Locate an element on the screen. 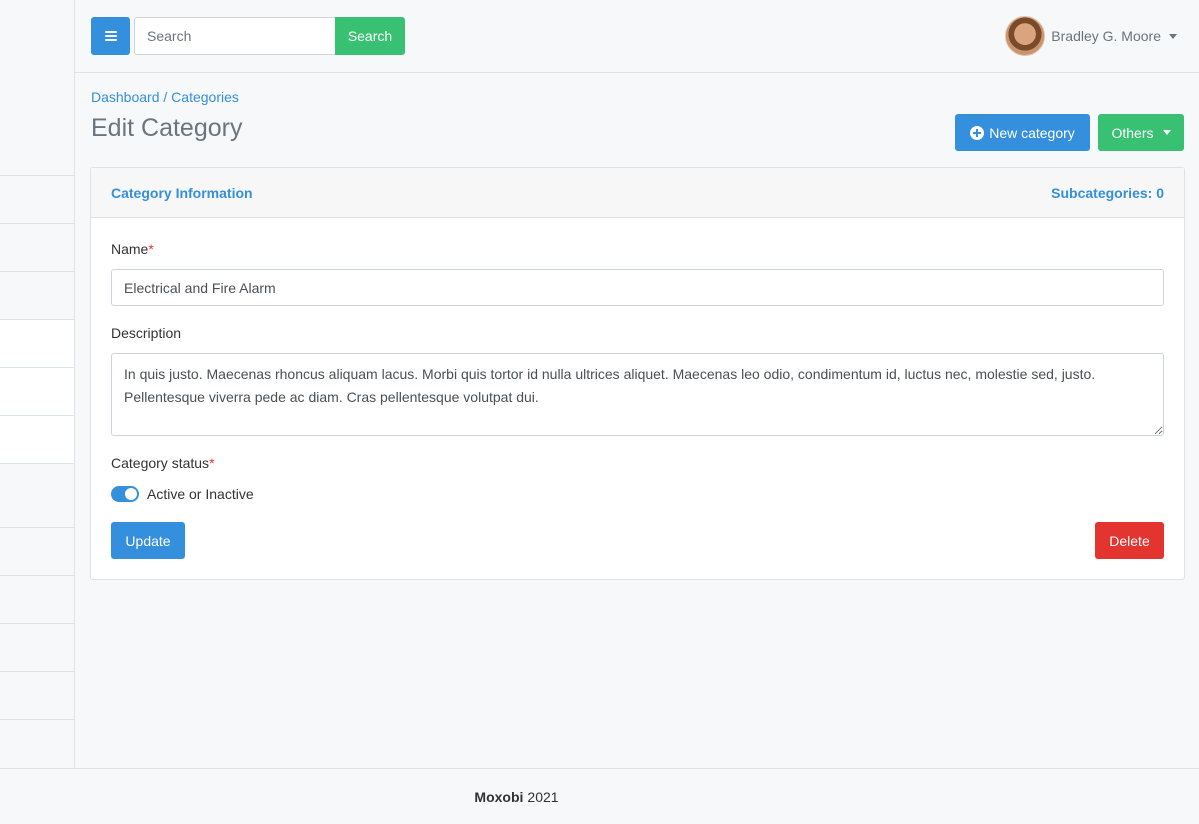 The image size is (1199, 824). description-label: Description is located at coordinates (146, 333).